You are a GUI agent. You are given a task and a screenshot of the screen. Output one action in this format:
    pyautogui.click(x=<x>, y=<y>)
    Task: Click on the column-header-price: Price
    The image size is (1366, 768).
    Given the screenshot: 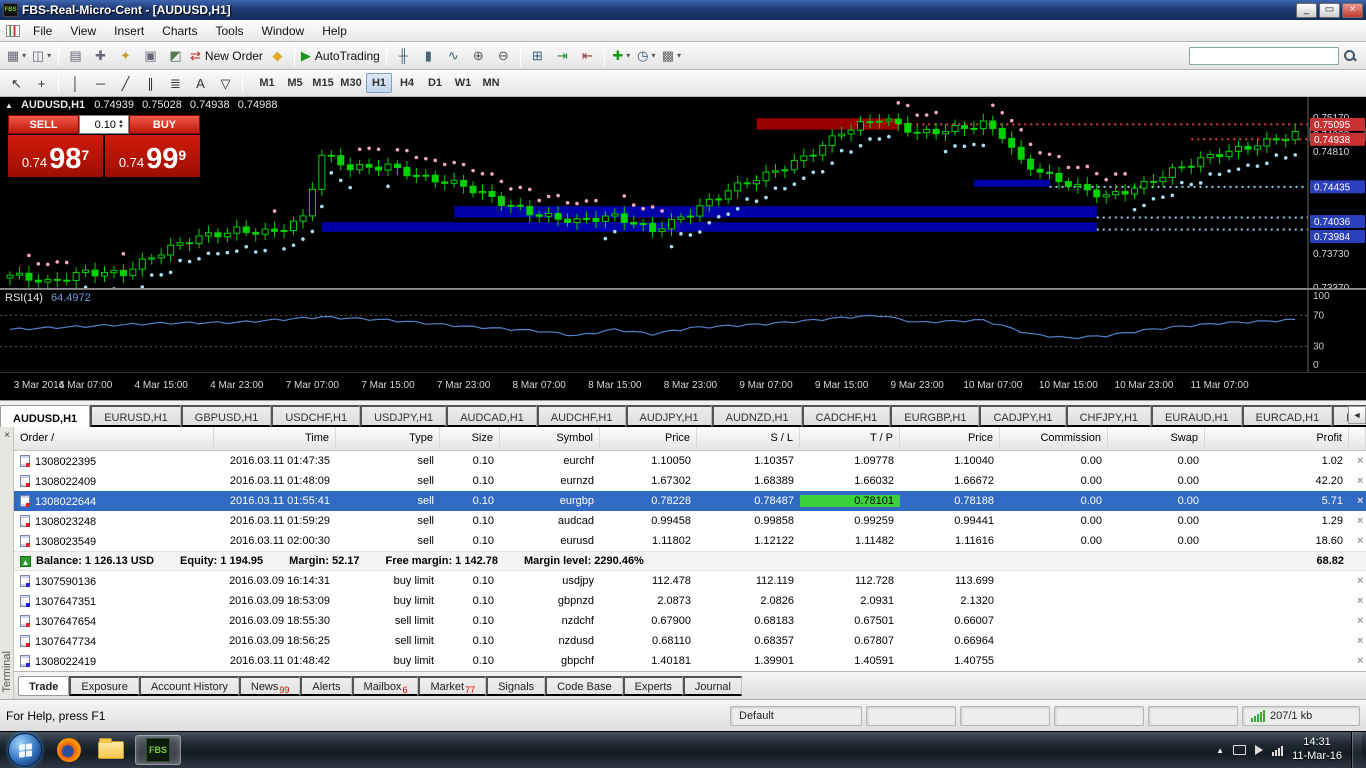 What is the action you would take?
    pyautogui.click(x=648, y=438)
    